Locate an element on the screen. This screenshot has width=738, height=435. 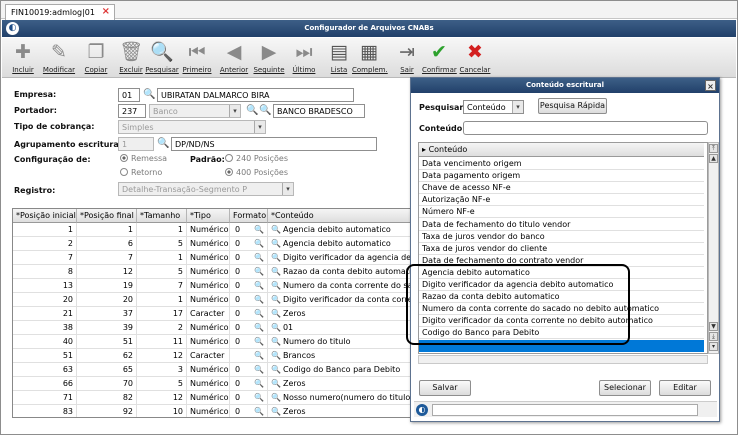
horizontal-scrollbar is located at coordinates (563, 359).